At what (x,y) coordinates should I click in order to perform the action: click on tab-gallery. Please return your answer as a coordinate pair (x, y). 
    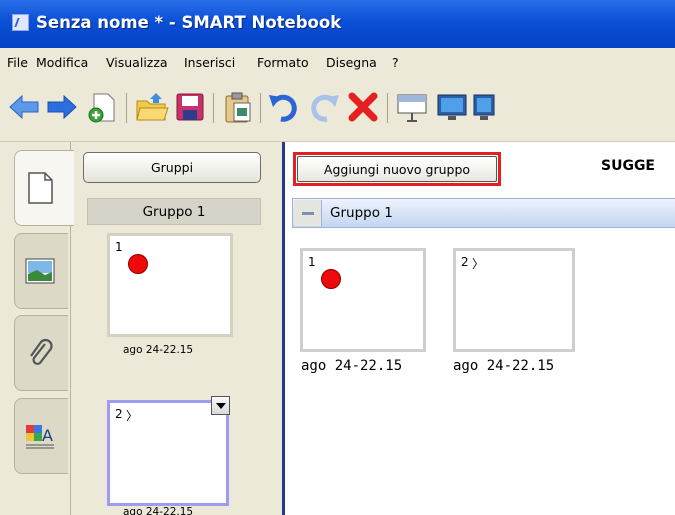
    Looking at the image, I should click on (41, 271).